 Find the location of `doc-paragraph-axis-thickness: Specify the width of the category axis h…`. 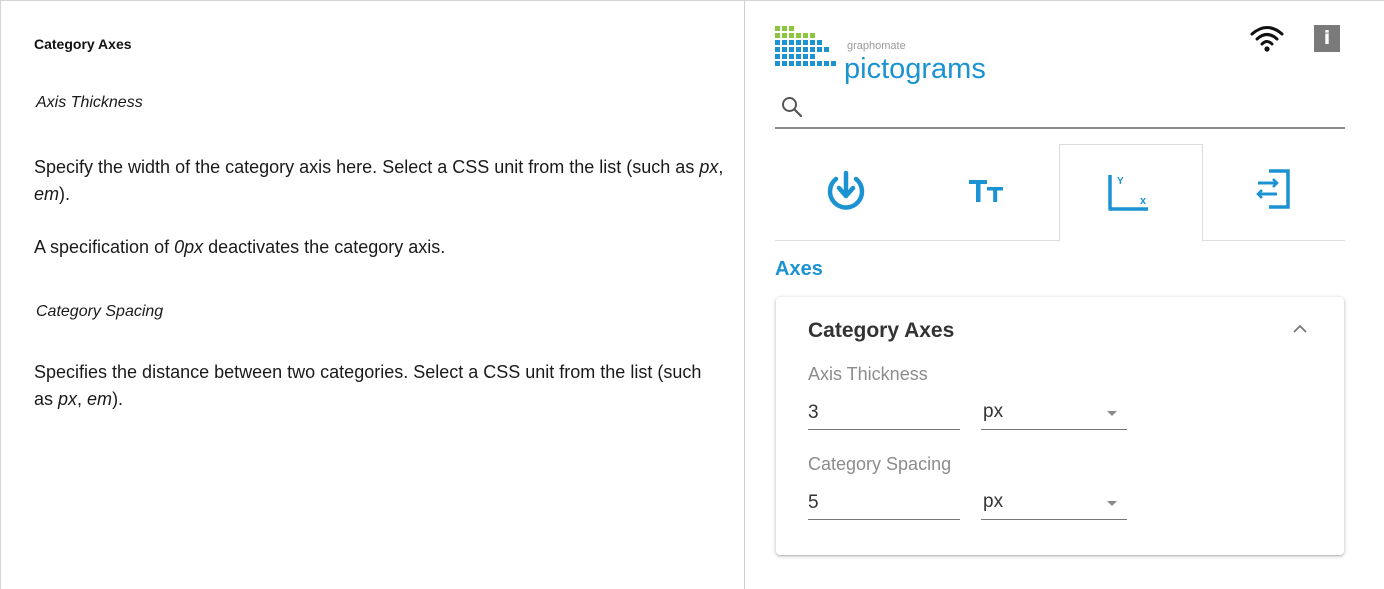

doc-paragraph-axis-thickness: Specify the width of the category axis h… is located at coordinates (379, 181).